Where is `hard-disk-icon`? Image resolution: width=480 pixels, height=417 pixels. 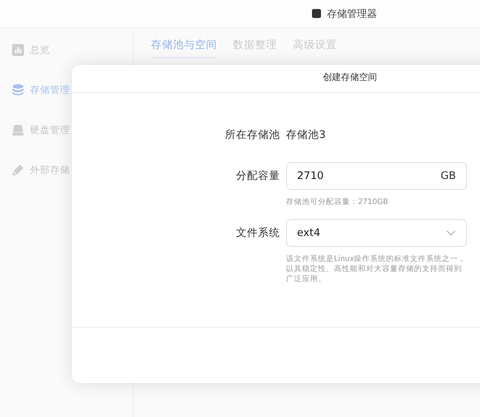
hard-disk-icon is located at coordinates (18, 130).